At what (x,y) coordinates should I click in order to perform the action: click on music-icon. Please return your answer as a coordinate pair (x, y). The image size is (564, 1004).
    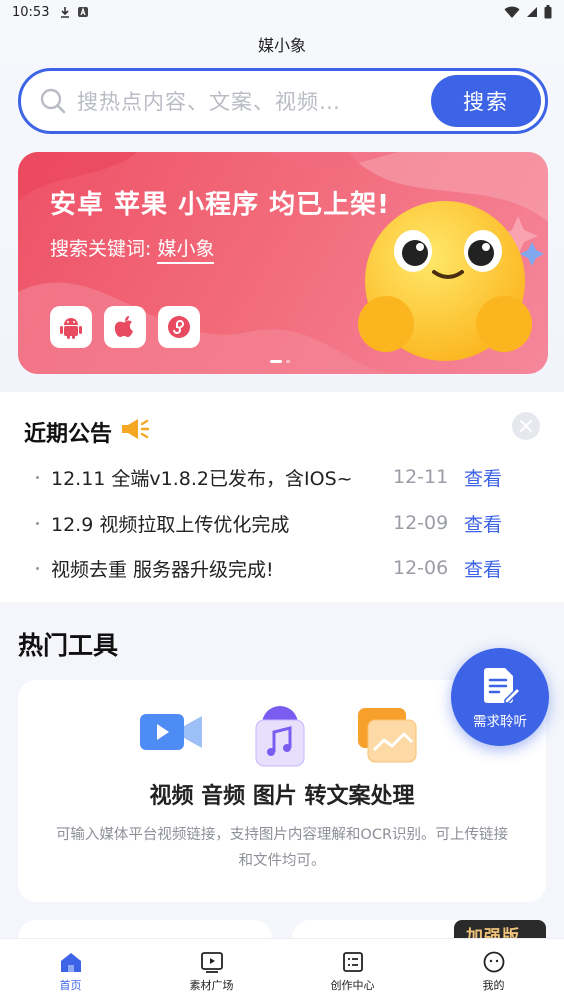
    Looking at the image, I should click on (280, 736).